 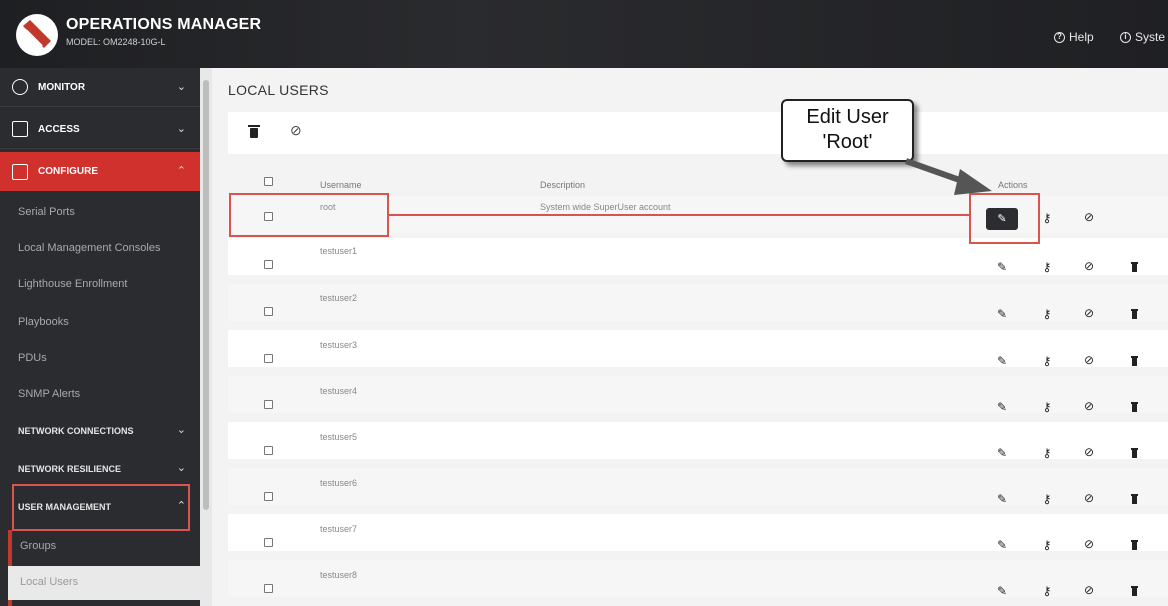 What do you see at coordinates (698, 533) in the screenshot?
I see `table-row: testuser7 ✎ ⚷ ⊘` at bounding box center [698, 533].